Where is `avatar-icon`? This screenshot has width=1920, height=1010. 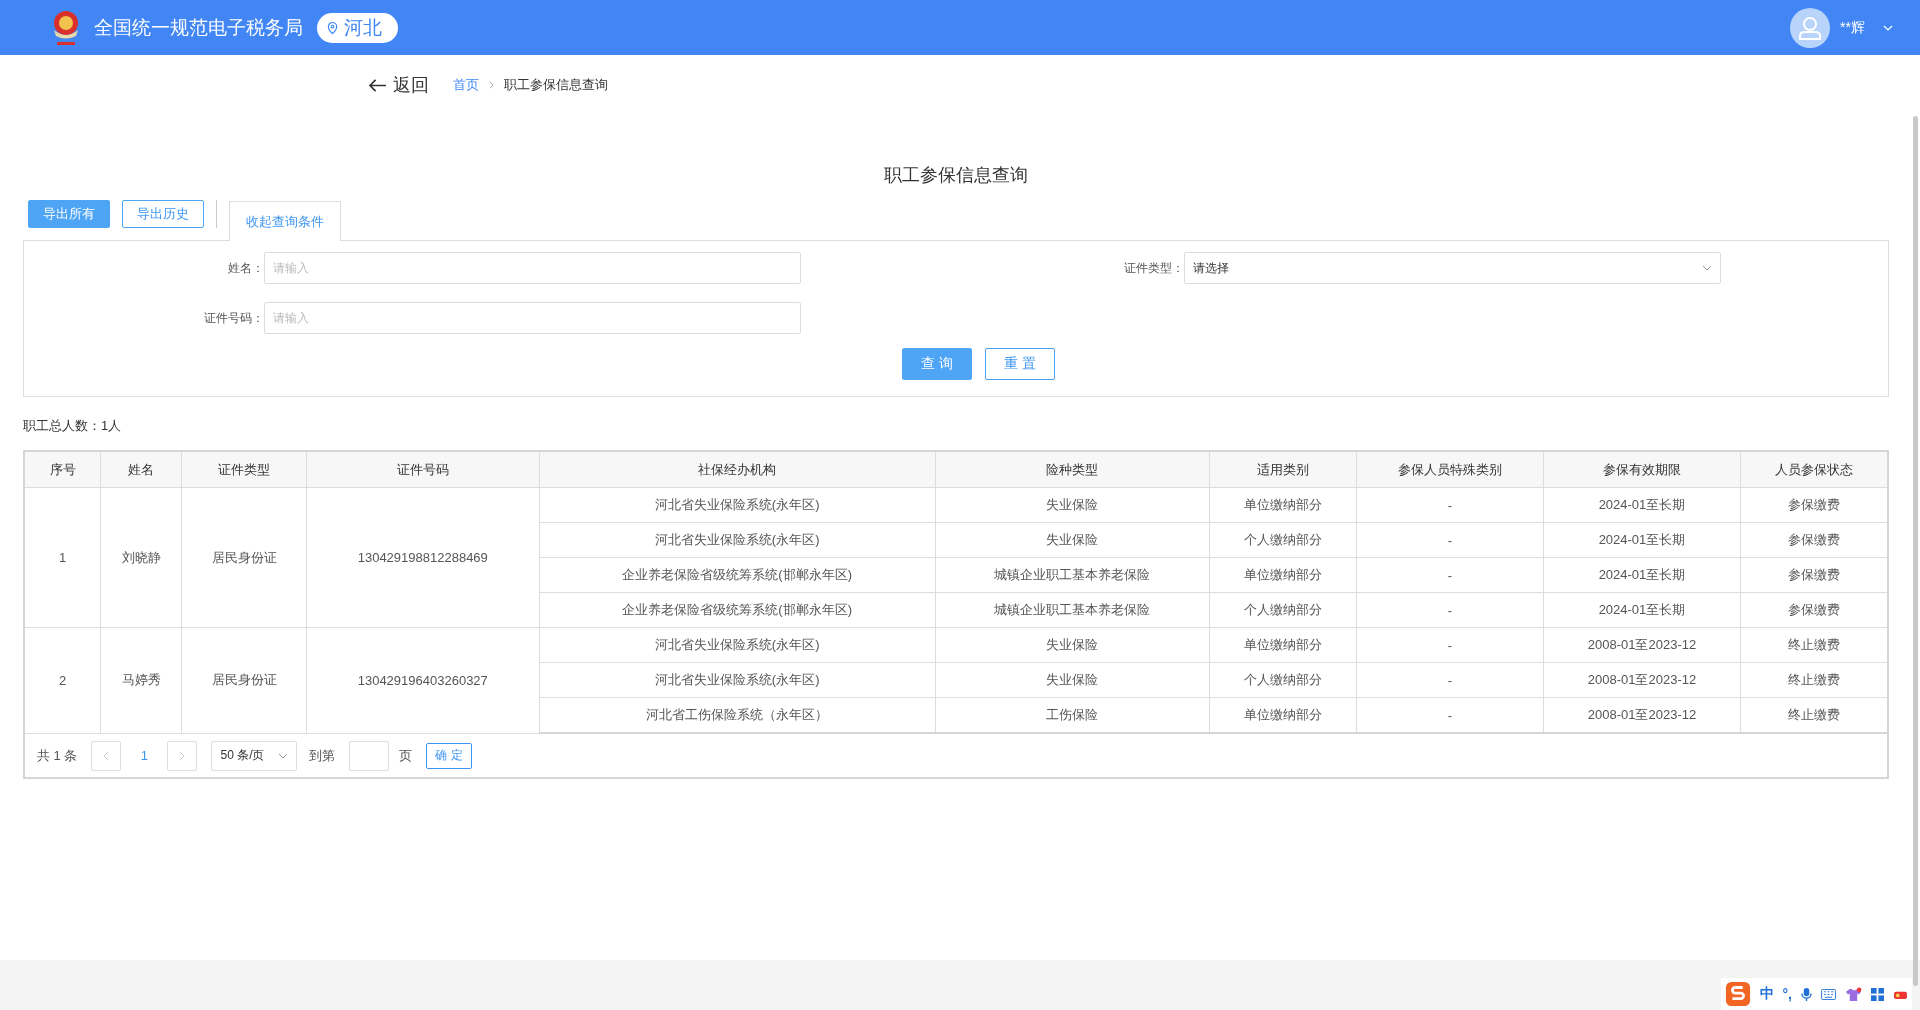 avatar-icon is located at coordinates (1810, 27).